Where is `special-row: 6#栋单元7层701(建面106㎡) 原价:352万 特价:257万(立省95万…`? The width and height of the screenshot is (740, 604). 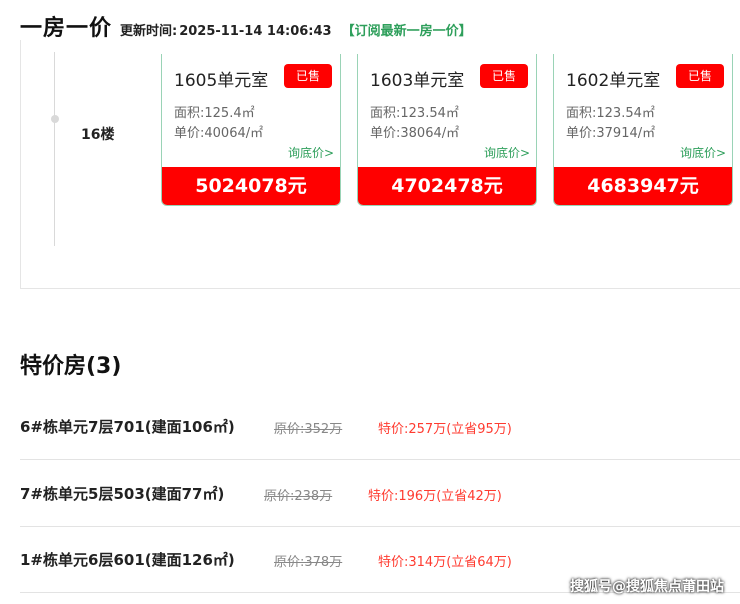
special-row: 6#栋单元7层701(建面106㎡) 原价:352万 特价:257万(立省95万… is located at coordinates (380, 427).